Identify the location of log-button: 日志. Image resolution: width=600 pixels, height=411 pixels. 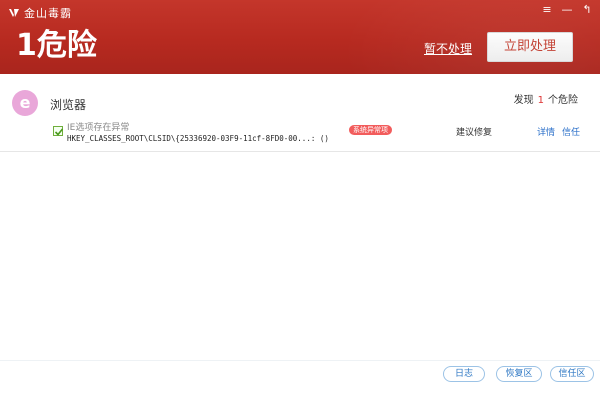
(464, 374).